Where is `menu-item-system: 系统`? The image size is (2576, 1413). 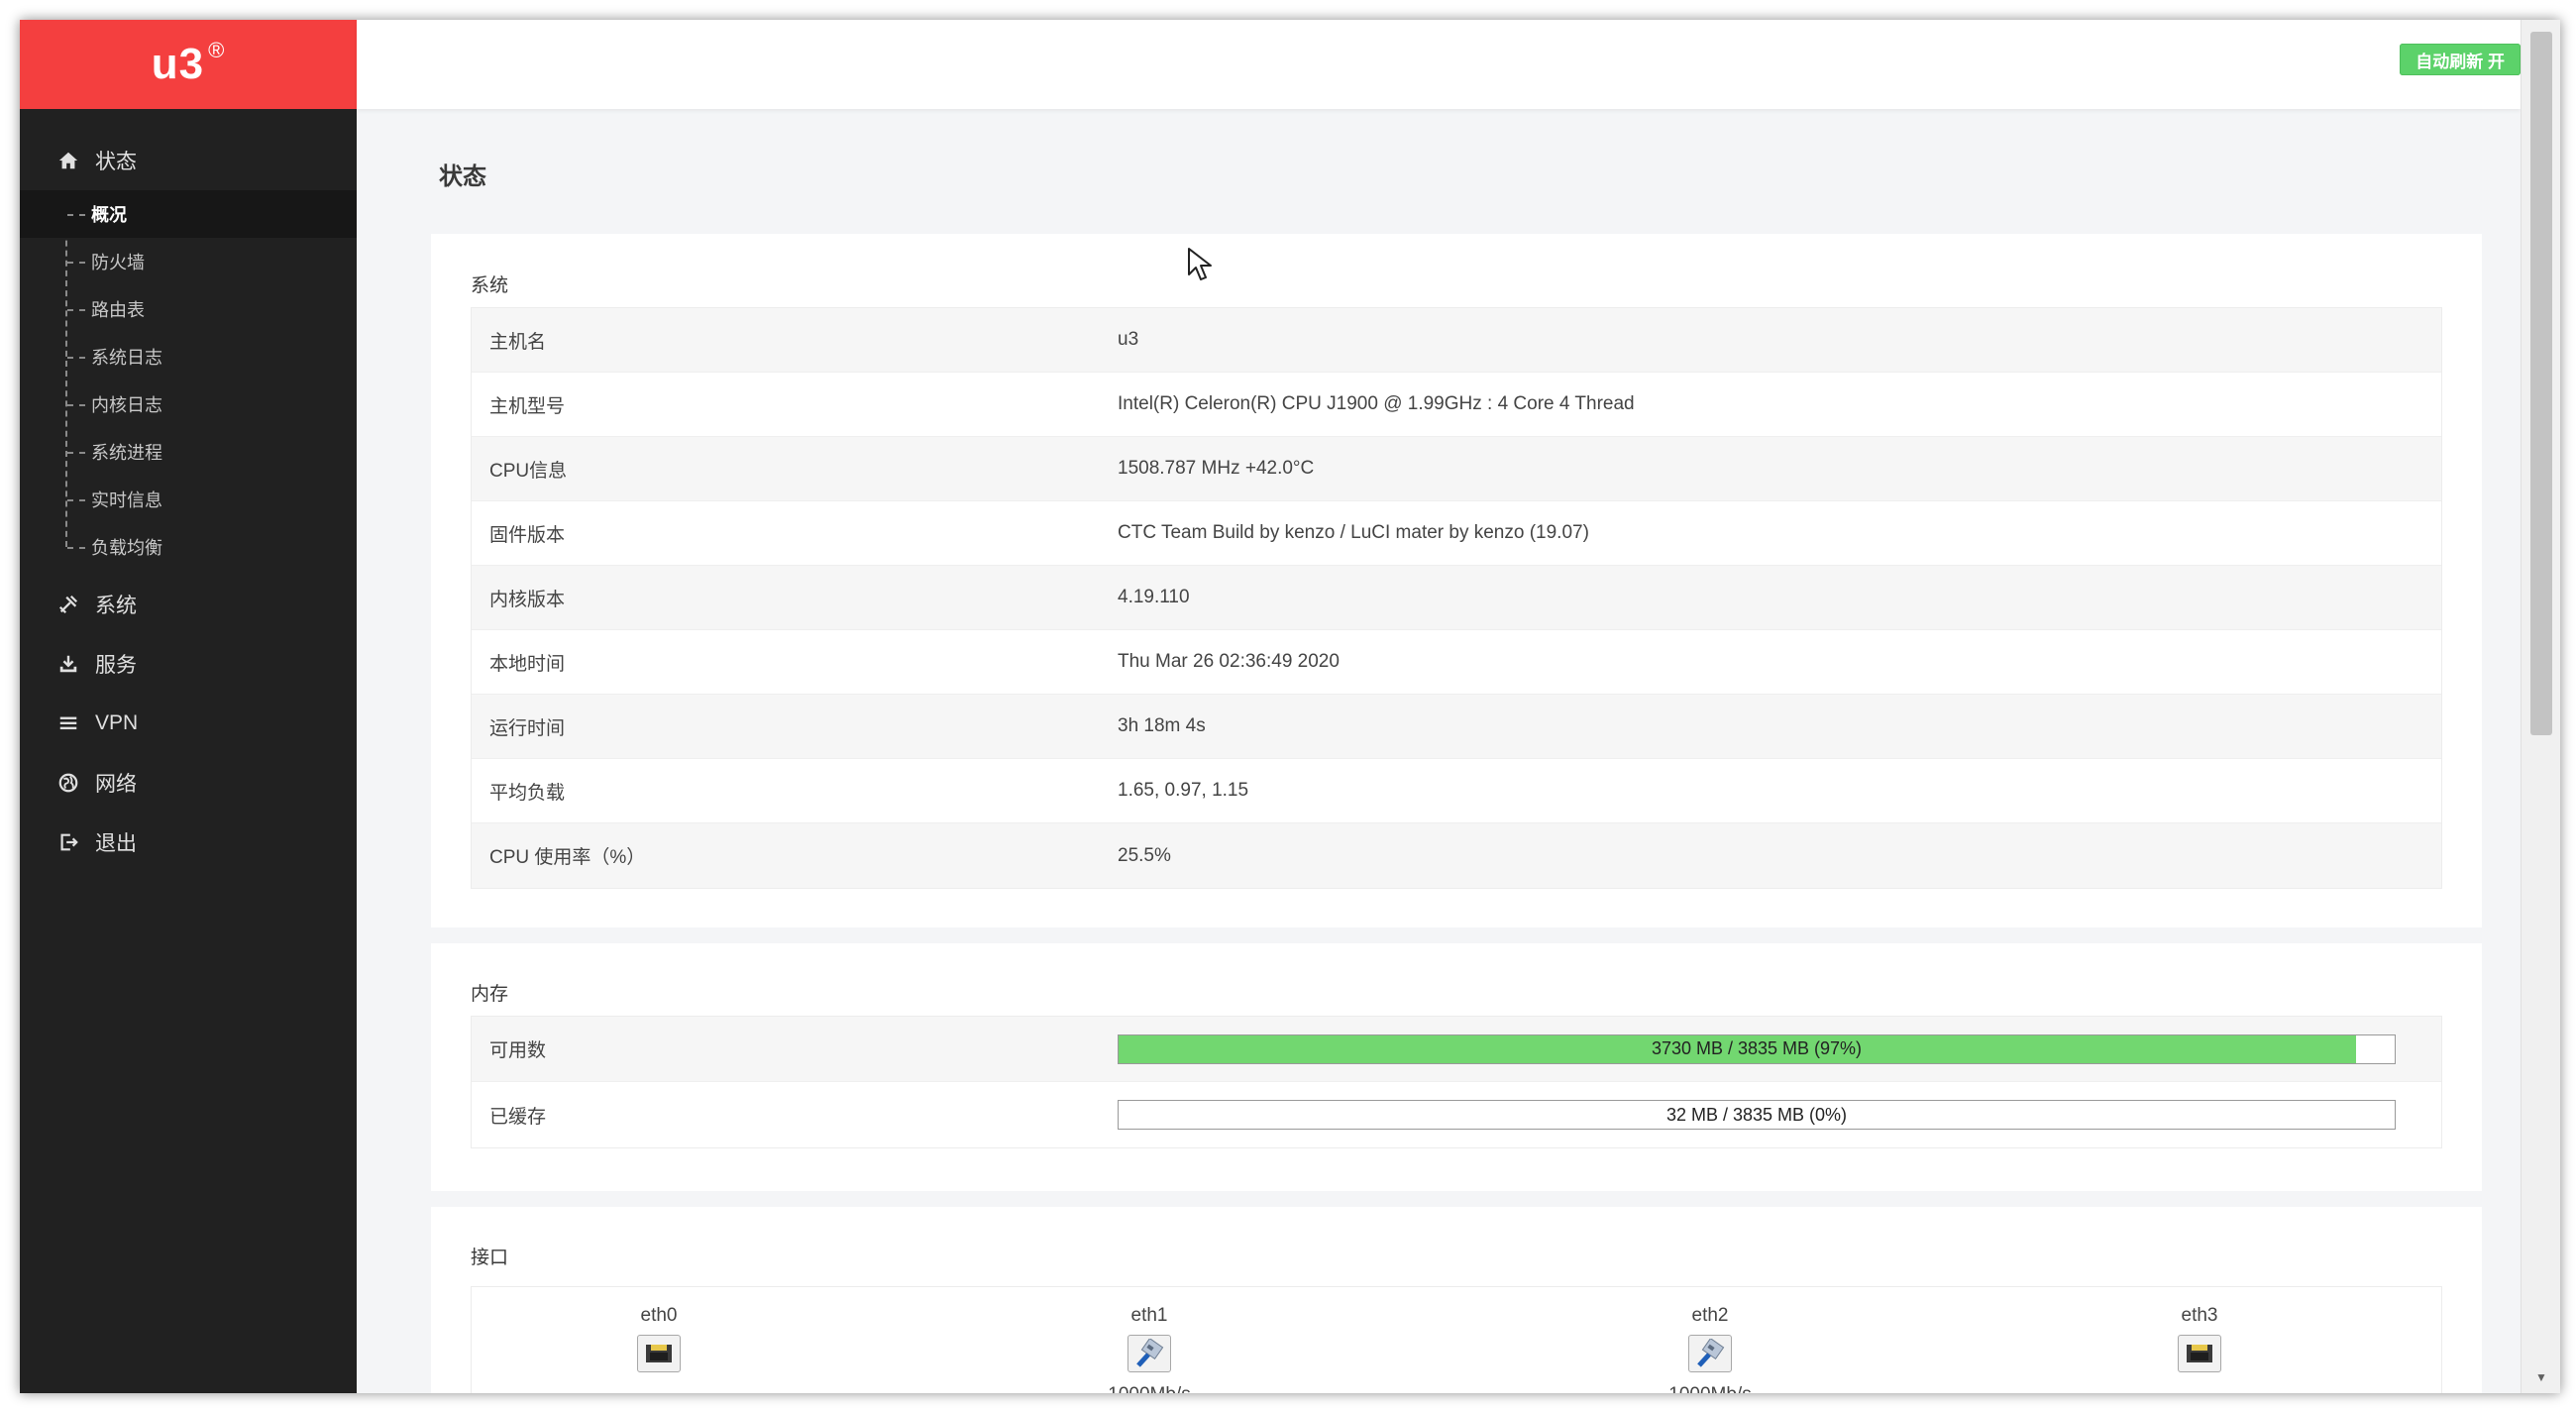 menu-item-system: 系统 is located at coordinates (188, 605).